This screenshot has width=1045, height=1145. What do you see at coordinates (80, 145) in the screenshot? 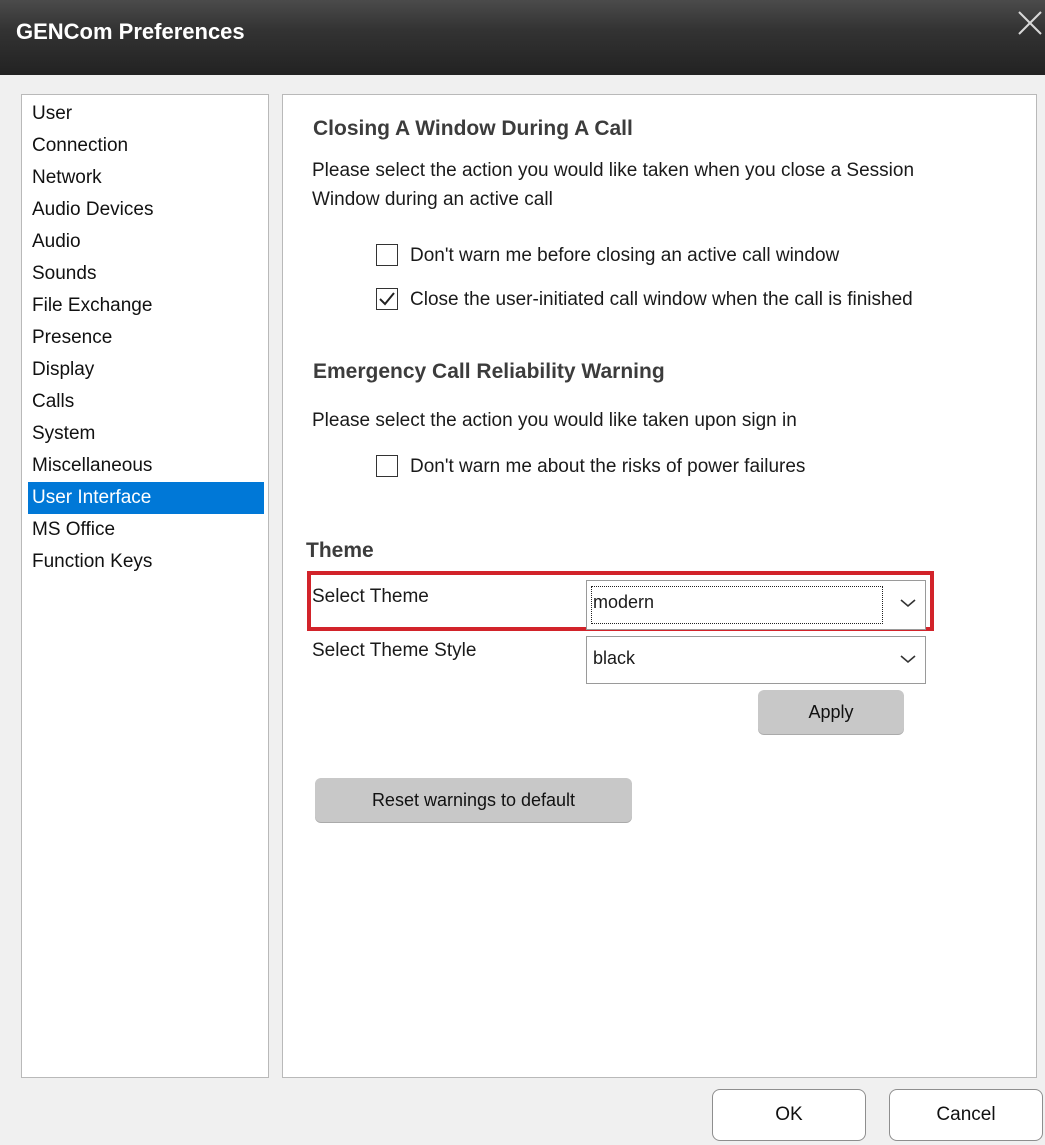
I see `nav-item-label: Connection` at bounding box center [80, 145].